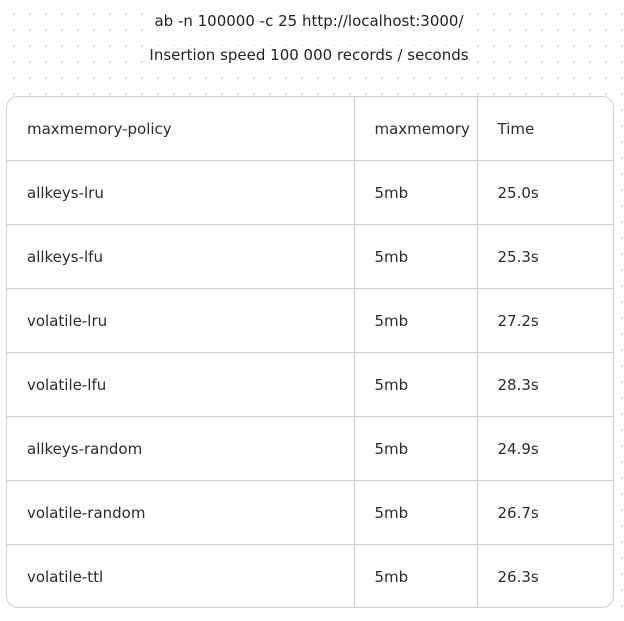 The height and width of the screenshot is (621, 624). I want to click on cell-policy: volatile-ttl, so click(65, 576).